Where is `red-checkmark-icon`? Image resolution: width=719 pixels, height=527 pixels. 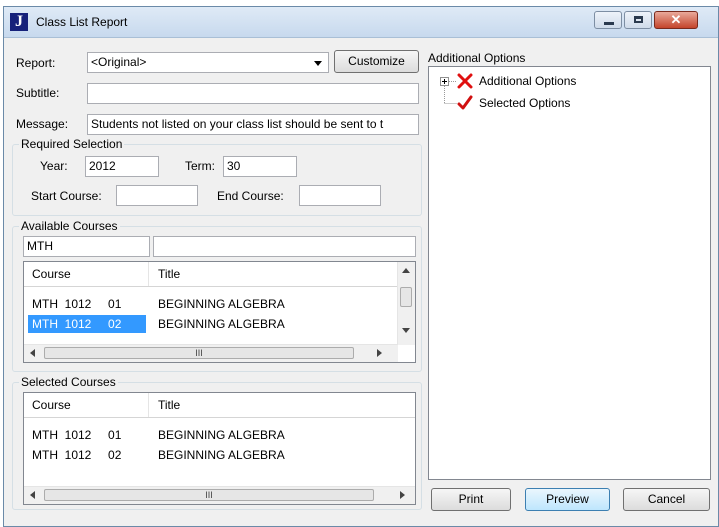 red-checkmark-icon is located at coordinates (465, 102).